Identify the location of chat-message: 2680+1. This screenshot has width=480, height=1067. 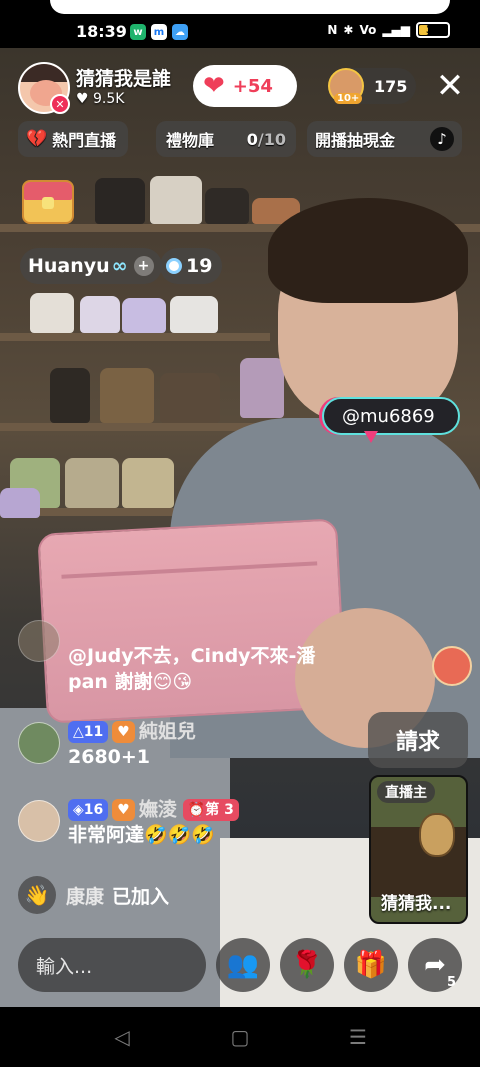
(109, 757).